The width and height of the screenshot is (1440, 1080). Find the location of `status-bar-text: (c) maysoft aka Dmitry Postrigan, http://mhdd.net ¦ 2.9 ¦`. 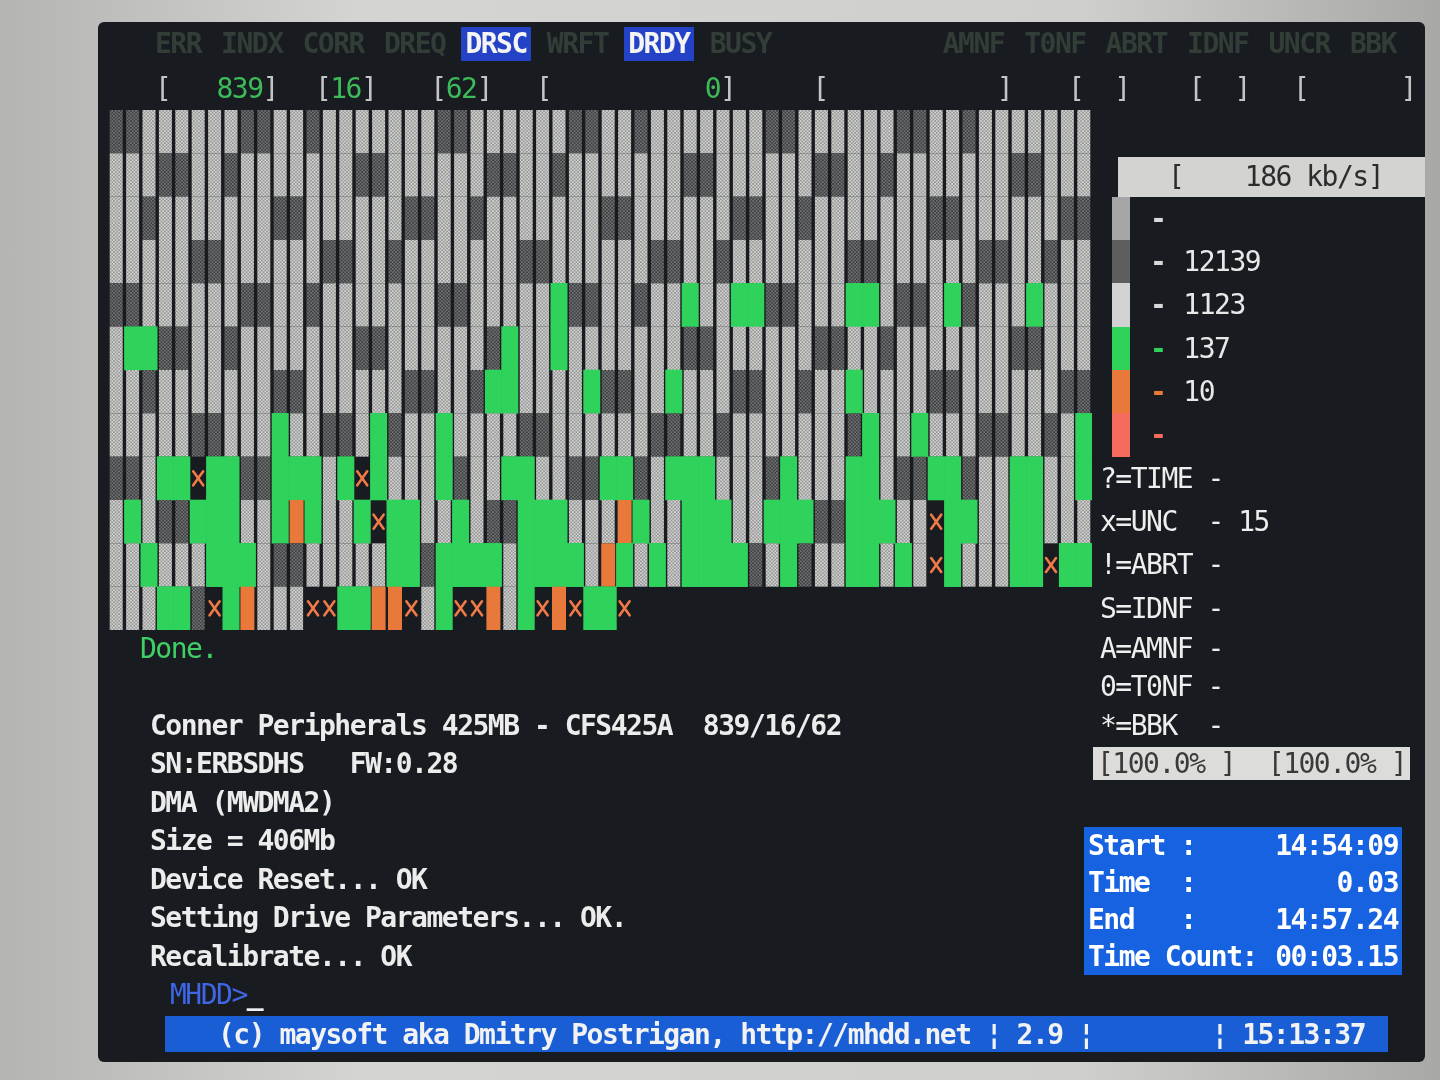

status-bar-text: (c) maysoft aka Dmitry Postrigan, http://mhdd.net ¦ 2.9 ¦ is located at coordinates (656, 1034).